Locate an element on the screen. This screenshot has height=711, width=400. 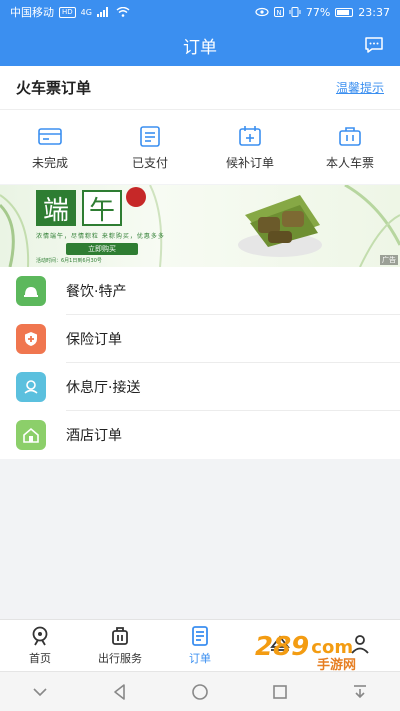
list-item-hotel: 酒店订单 is located at coordinates (200, 435).